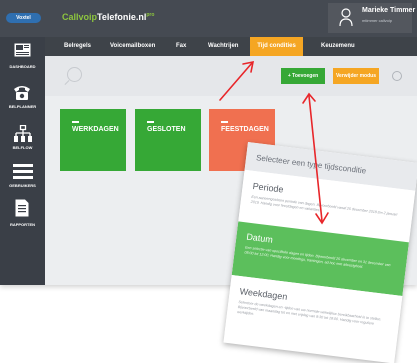 Image resolution: width=417 pixels, height=363 pixels. Describe the element at coordinates (397, 76) in the screenshot. I see `help-circle-icon` at that location.